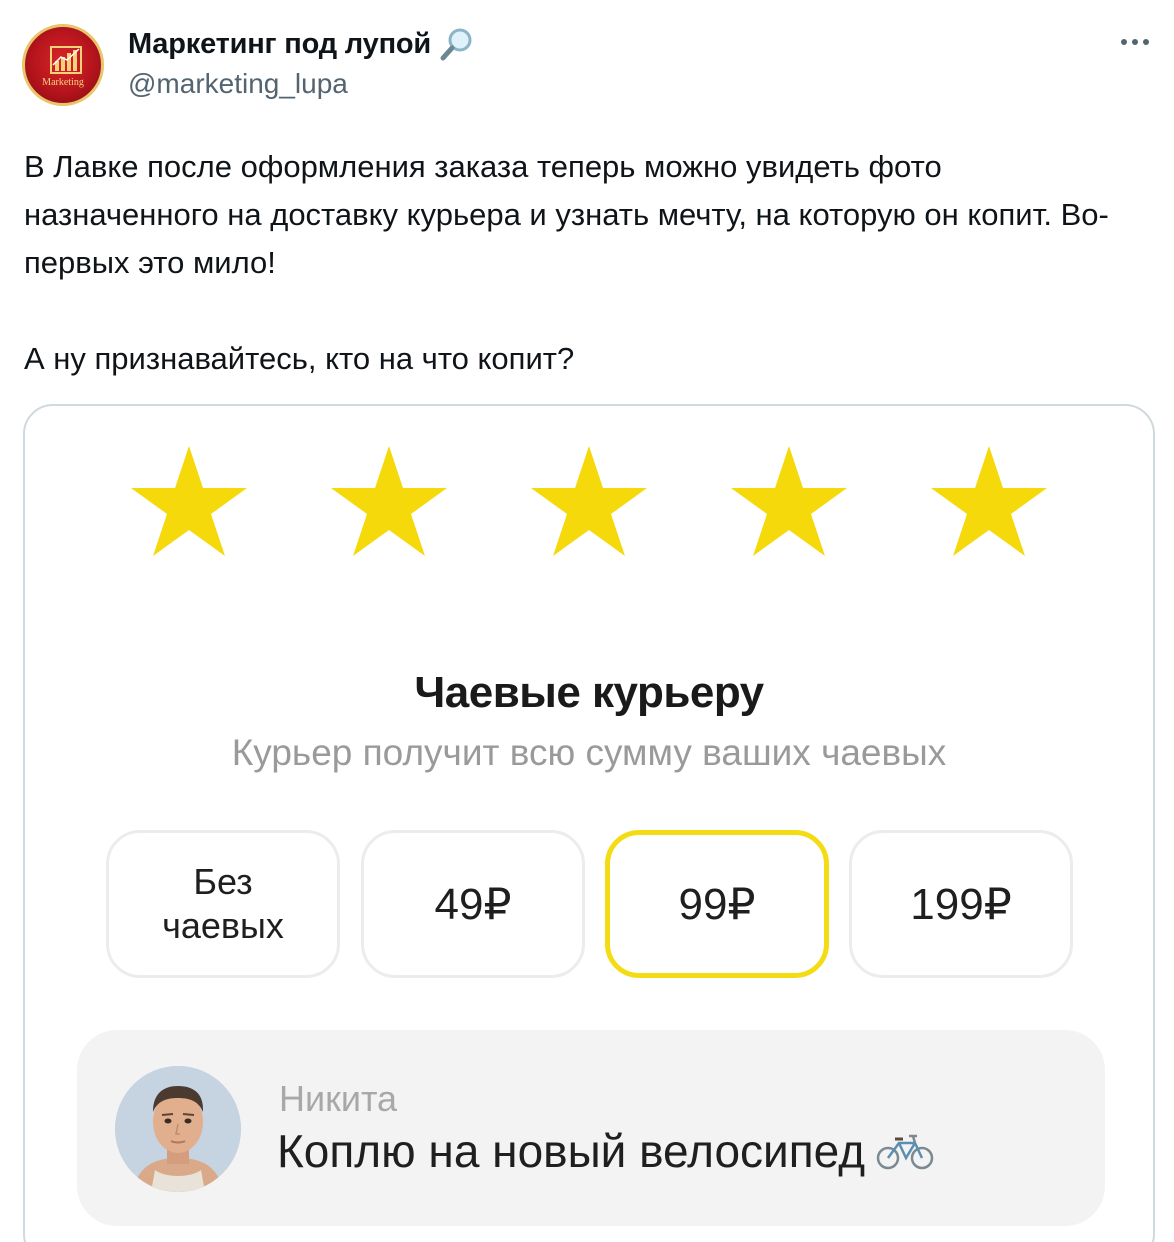 The image size is (1174, 1242). What do you see at coordinates (589, 692) in the screenshot?
I see `tips-title: Чаевые курьеру` at bounding box center [589, 692].